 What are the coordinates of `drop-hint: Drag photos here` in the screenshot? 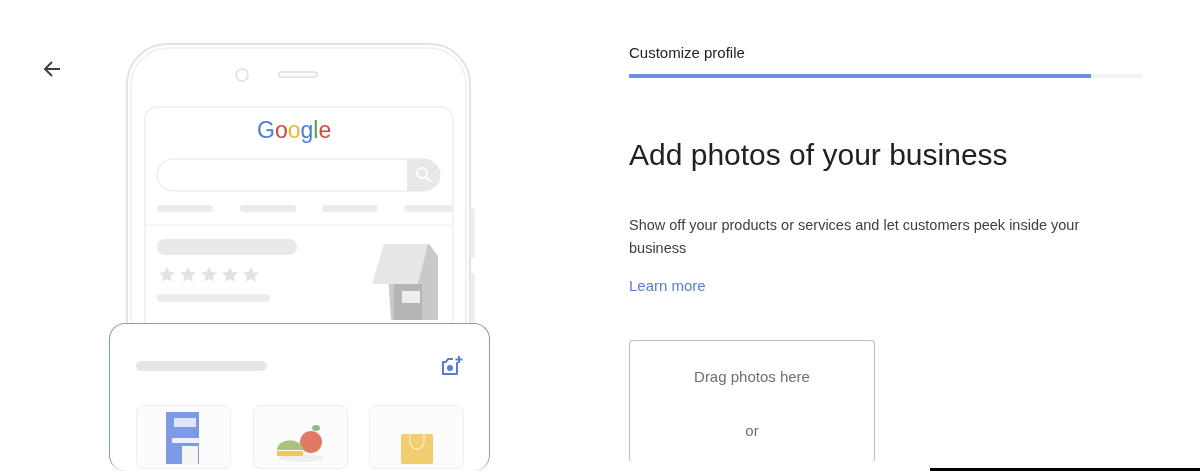 It's located at (752, 377).